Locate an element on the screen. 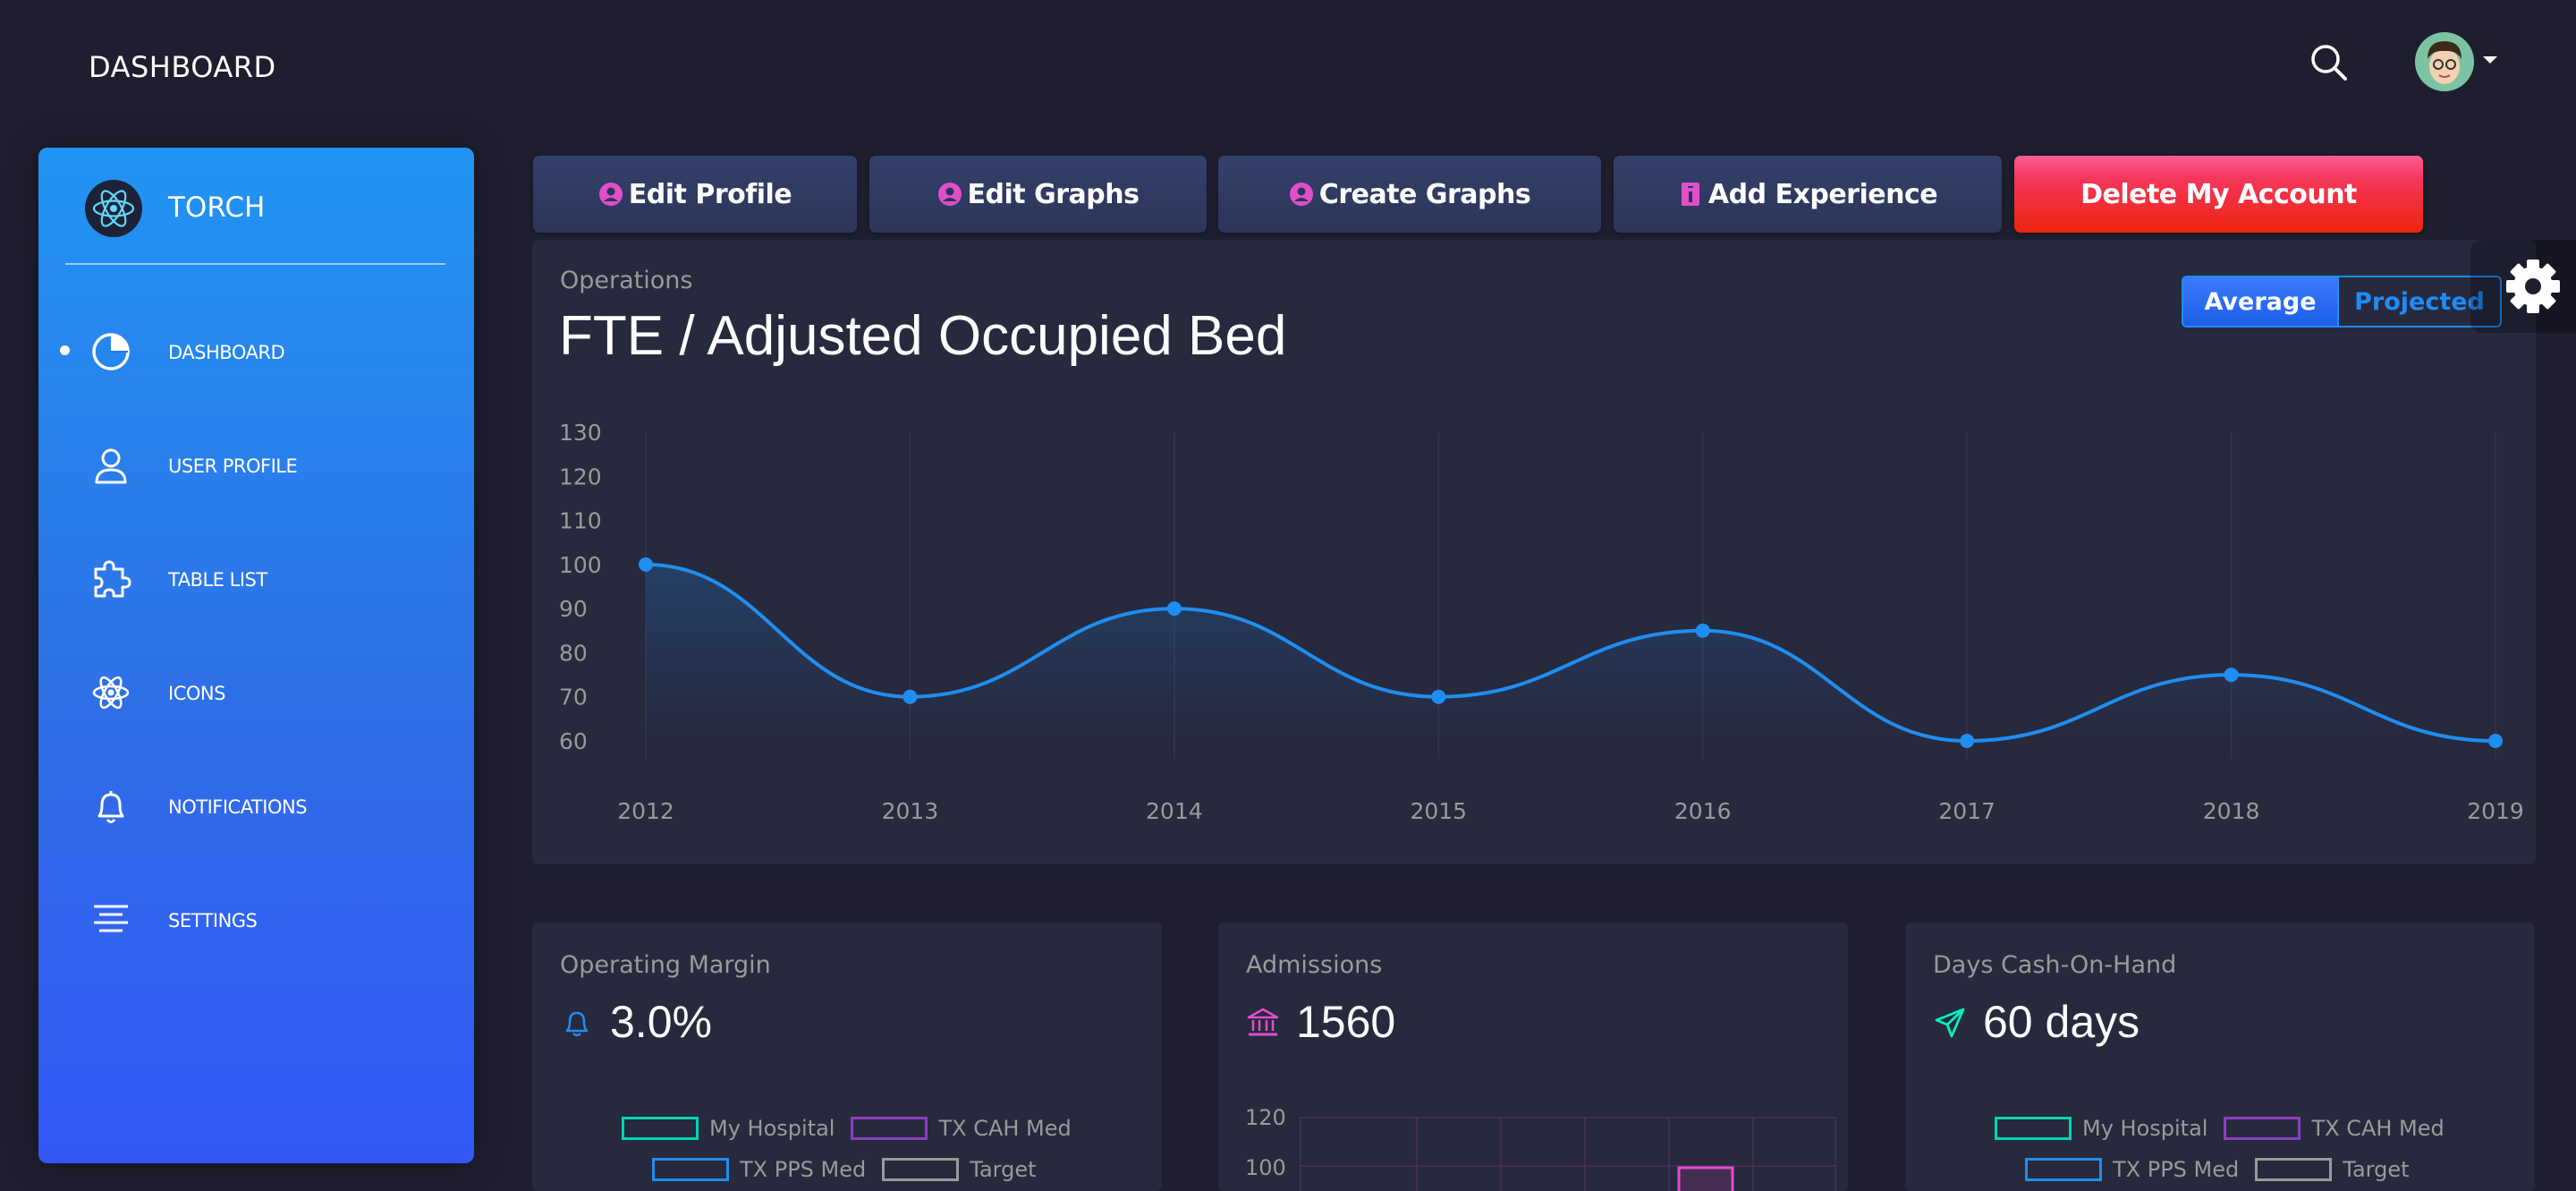 This screenshot has height=1191, width=2576. create-graphs-label: Create Graphs is located at coordinates (1424, 194).